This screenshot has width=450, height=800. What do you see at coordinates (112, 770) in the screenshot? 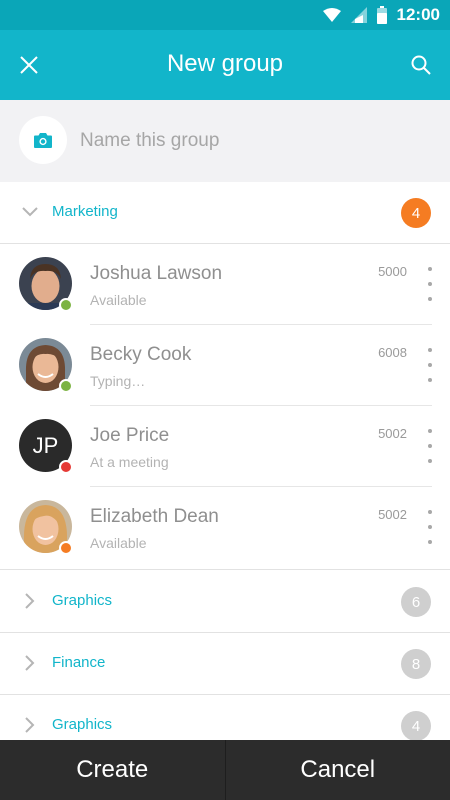
I see `create-button: Create` at bounding box center [112, 770].